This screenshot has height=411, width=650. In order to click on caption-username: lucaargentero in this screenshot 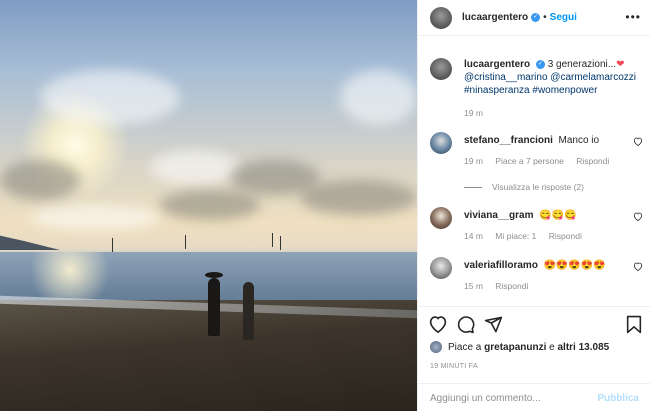, I will do `click(497, 64)`.